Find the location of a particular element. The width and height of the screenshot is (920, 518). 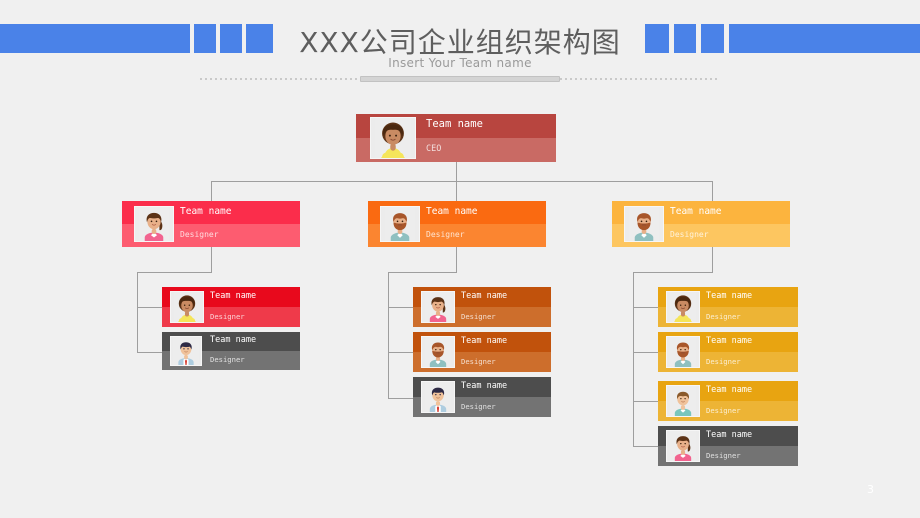

connector-branch3-elbow is located at coordinates (673, 272).